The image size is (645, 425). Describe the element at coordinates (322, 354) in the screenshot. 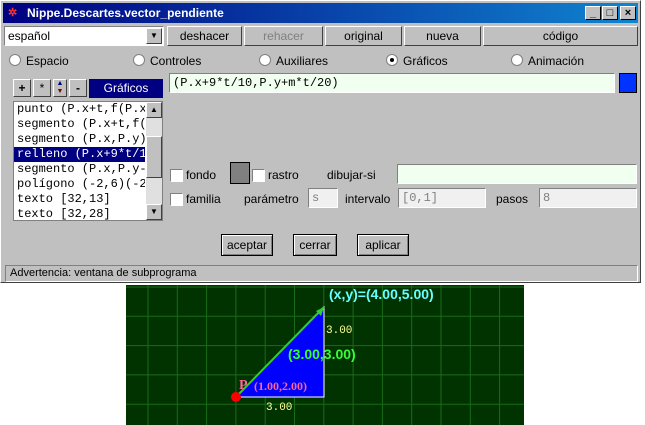

I see `vector-label: (3.00,3.00)` at that location.